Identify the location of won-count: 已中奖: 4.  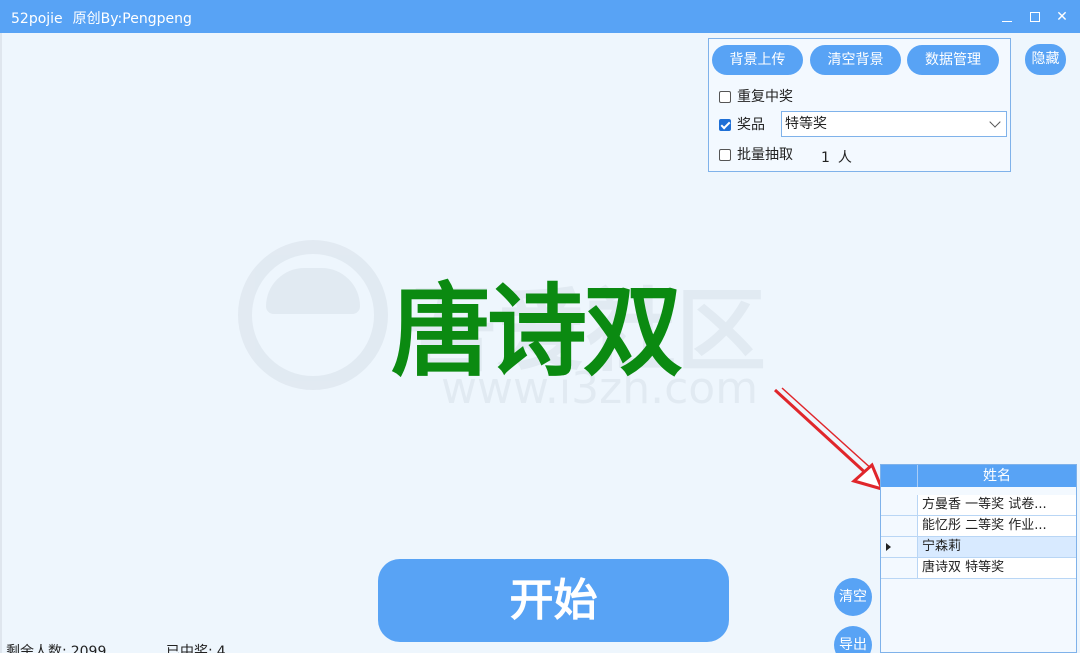
(196, 647).